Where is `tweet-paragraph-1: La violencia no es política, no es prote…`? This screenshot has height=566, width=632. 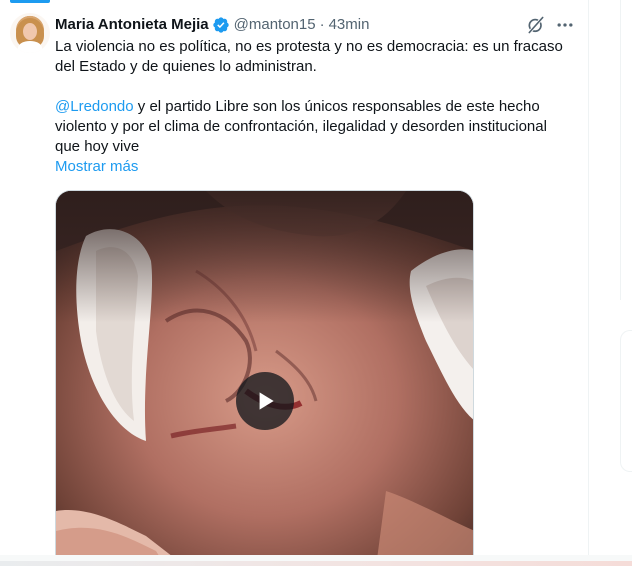 tweet-paragraph-1: La violencia no es política, no es prote… is located at coordinates (317, 57).